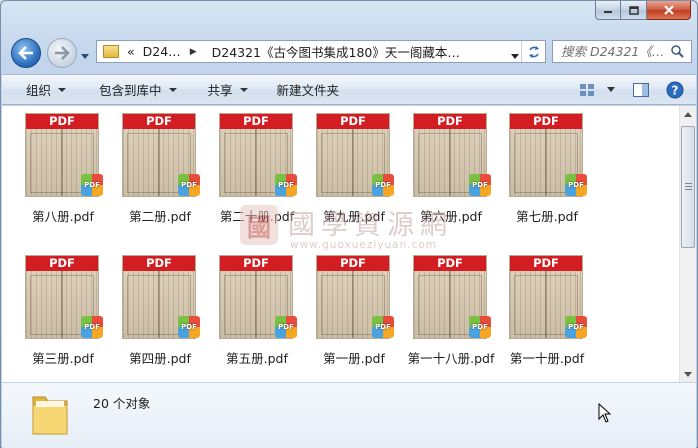 The image size is (698, 448). I want to click on scroll-down-button, so click(688, 374).